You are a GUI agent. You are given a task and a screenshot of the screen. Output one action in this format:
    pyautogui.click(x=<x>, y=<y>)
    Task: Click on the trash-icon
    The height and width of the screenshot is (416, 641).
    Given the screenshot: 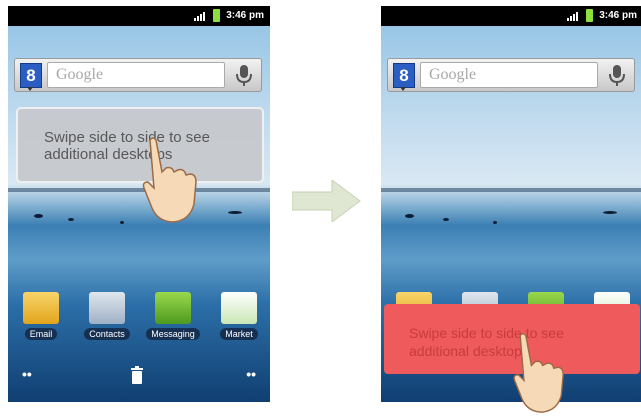 What is the action you would take?
    pyautogui.click(x=137, y=375)
    